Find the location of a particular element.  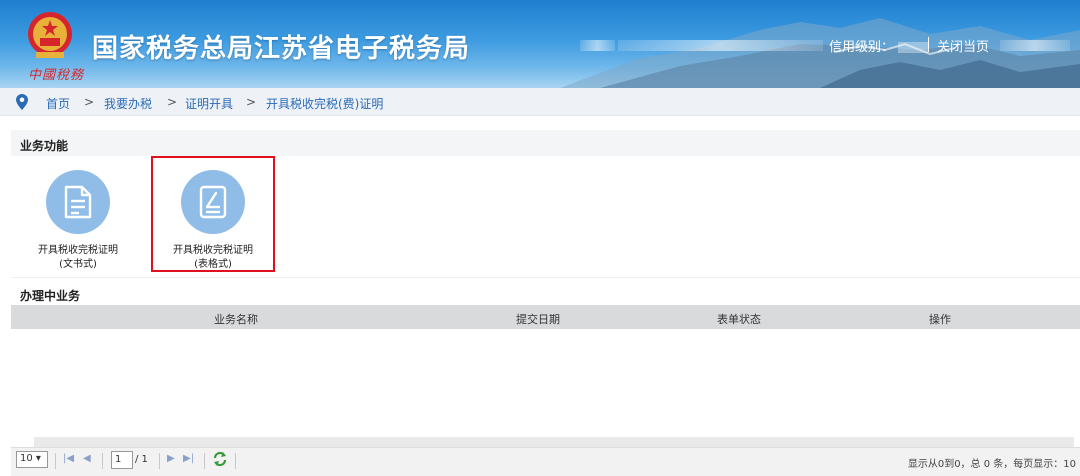

breadcrumb-tax-handling: 我要办税 is located at coordinates (128, 103).